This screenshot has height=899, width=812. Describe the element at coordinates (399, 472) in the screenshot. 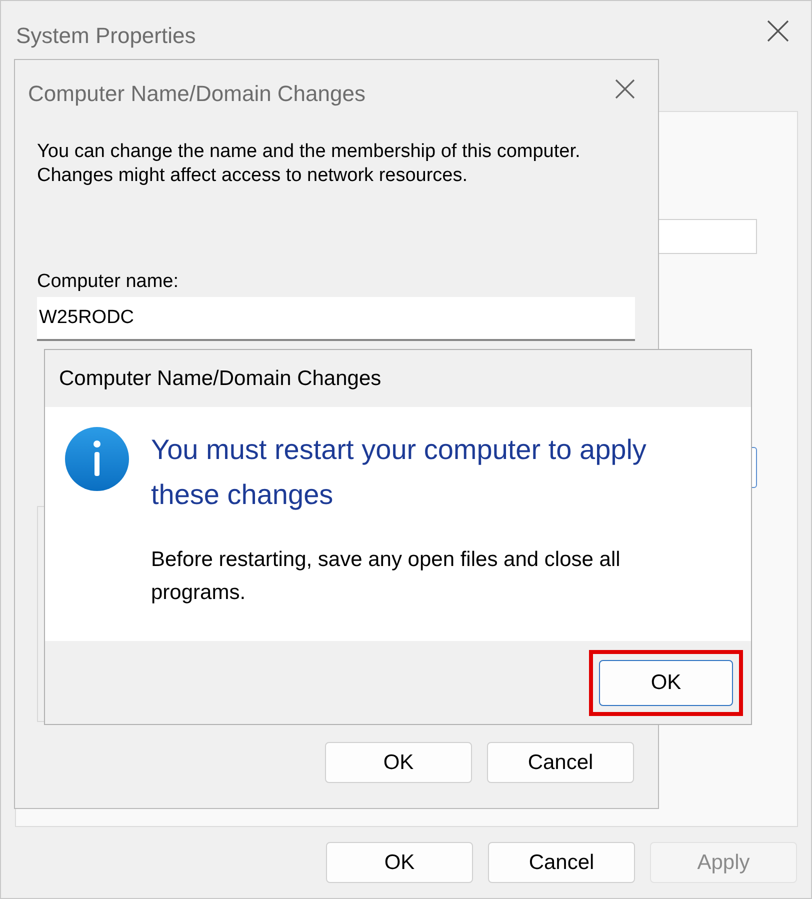

I see `message-heading: You must restart your computer to apply these changes` at that location.